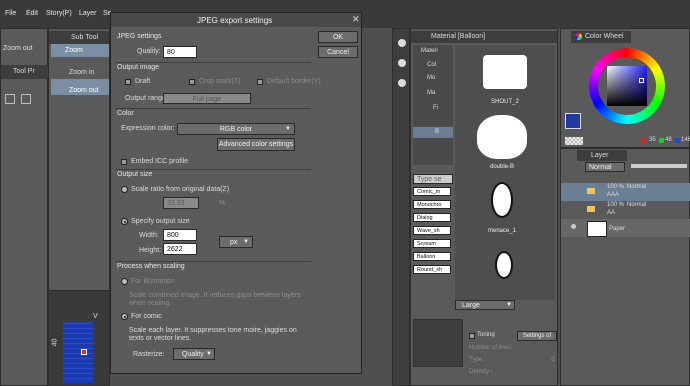 The width and height of the screenshot is (690, 386). Describe the element at coordinates (236, 129) in the screenshot. I see `expression-color-select: RGB color ▼` at that location.